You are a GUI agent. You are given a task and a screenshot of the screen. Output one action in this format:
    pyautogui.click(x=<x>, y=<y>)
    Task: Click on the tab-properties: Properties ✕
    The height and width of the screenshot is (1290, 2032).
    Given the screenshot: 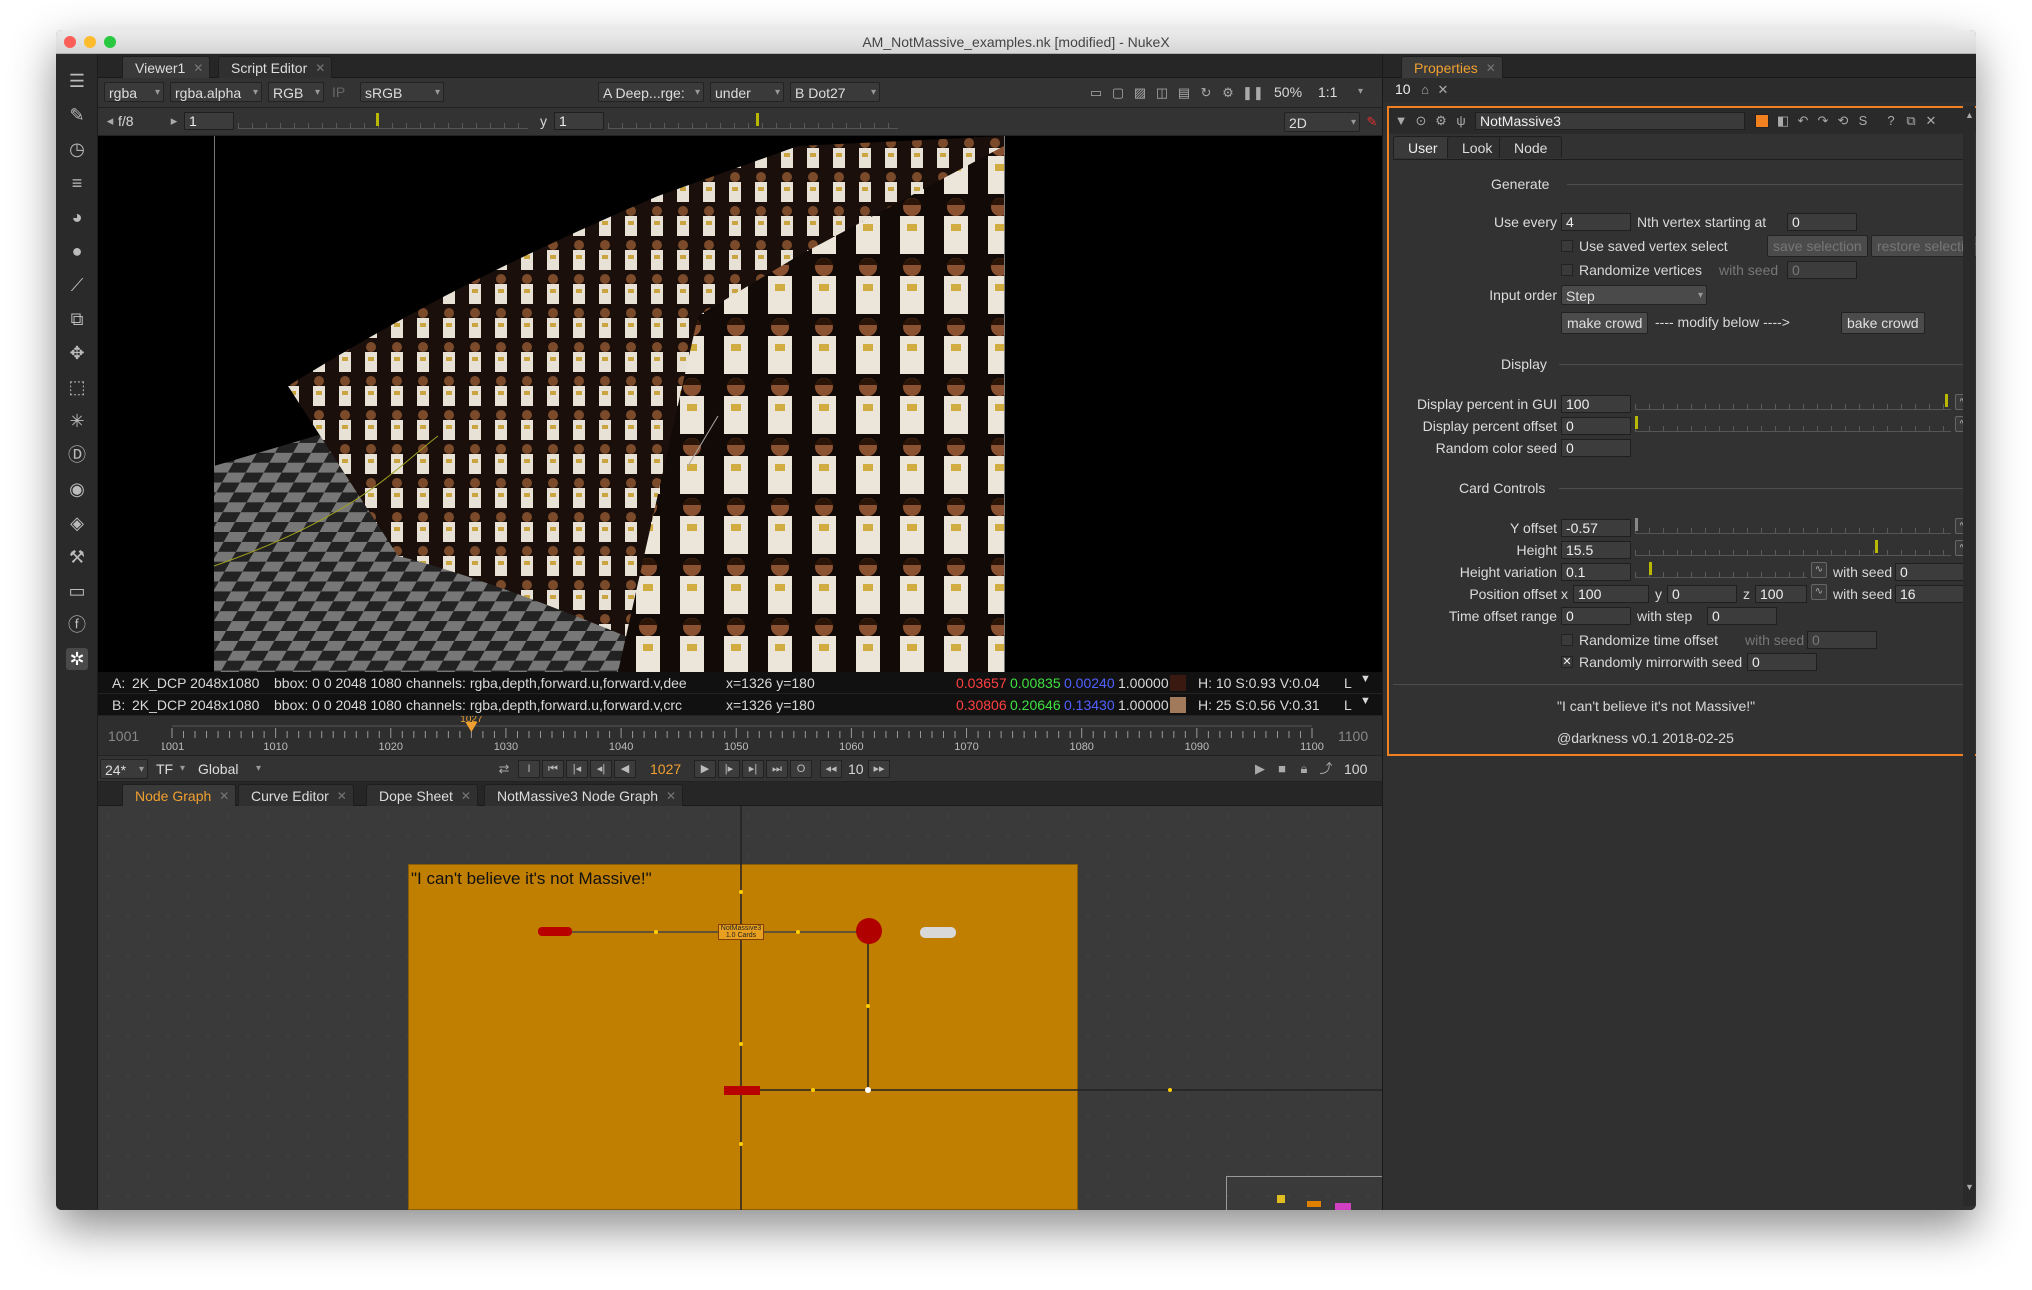 What is the action you would take?
    pyautogui.click(x=1452, y=67)
    